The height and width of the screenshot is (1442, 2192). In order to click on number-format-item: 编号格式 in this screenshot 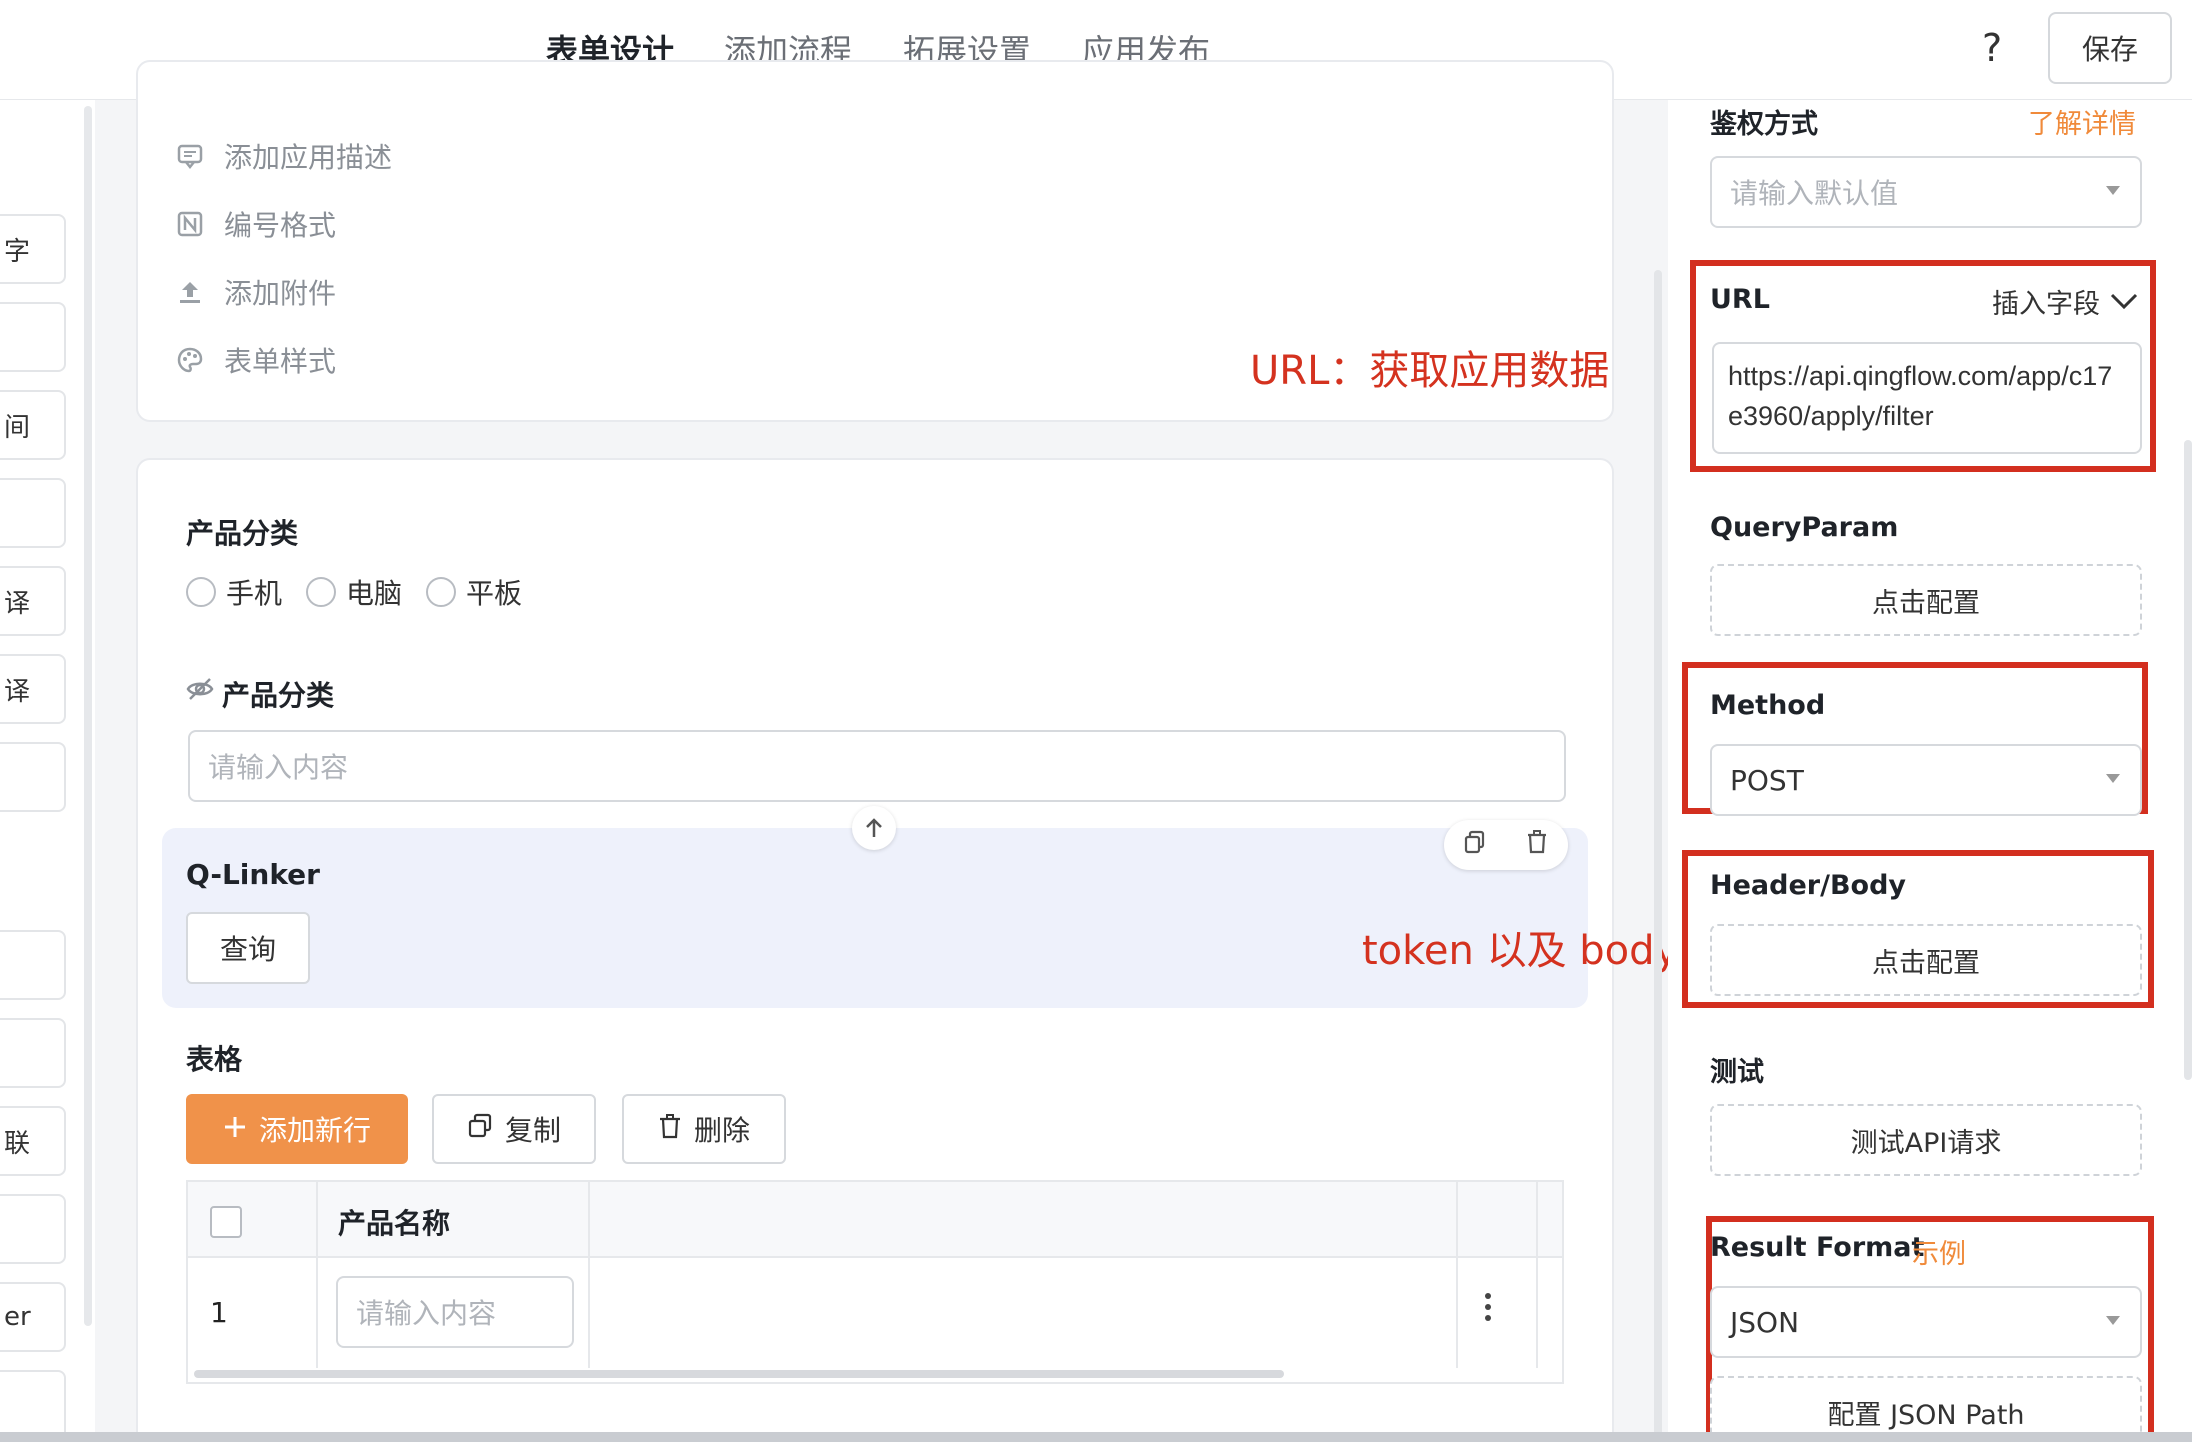, I will do `click(256, 224)`.